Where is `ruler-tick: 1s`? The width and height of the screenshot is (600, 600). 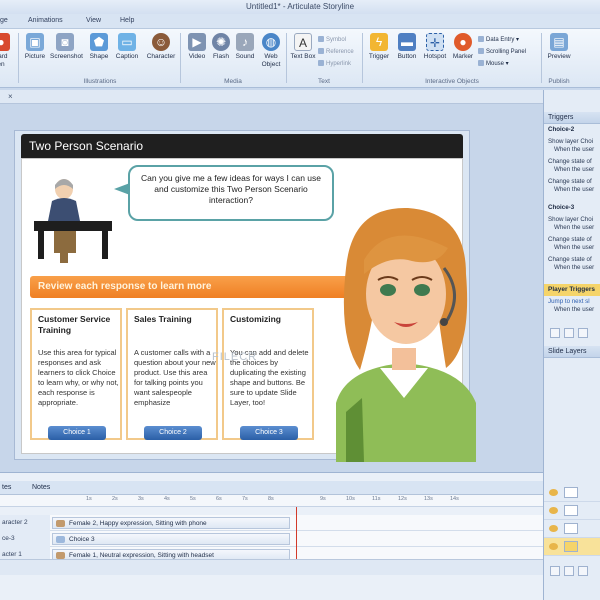 ruler-tick: 1s is located at coordinates (89, 499).